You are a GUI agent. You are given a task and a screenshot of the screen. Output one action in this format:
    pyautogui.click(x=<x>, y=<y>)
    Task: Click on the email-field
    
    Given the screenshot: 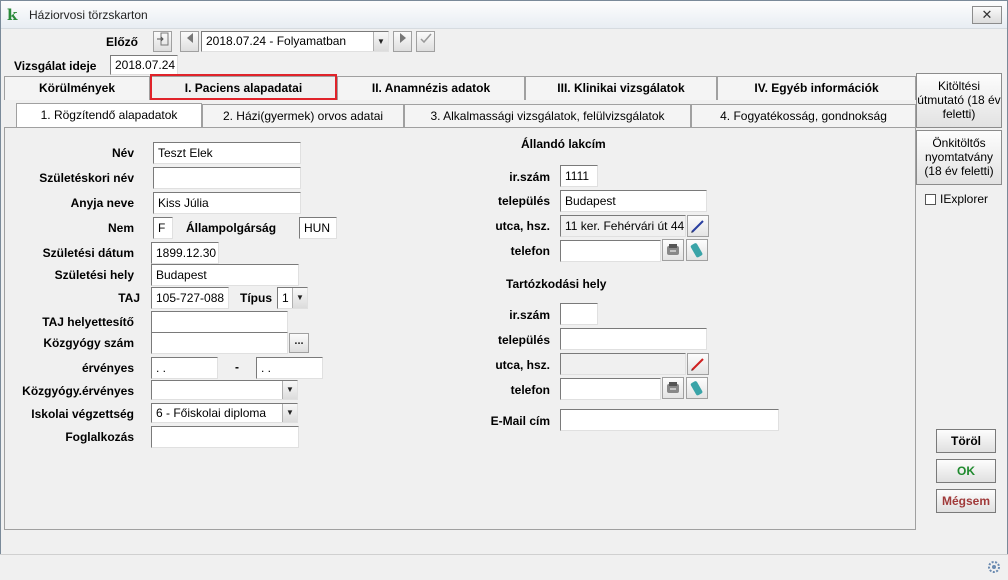 What is the action you would take?
    pyautogui.click(x=669, y=420)
    